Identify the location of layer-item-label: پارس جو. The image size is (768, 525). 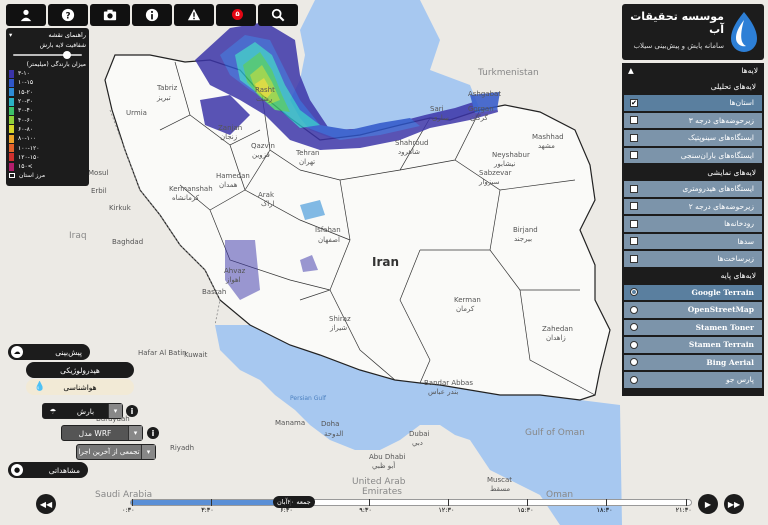
(739, 380).